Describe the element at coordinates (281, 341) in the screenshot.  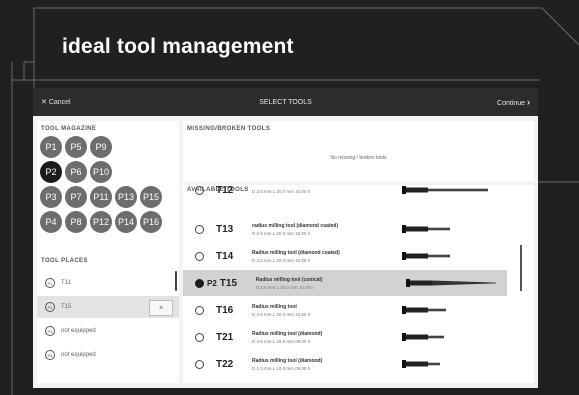
I see `tool-dimensions: D 2.5 mm L 15.5 mm 08.00 h` at that location.